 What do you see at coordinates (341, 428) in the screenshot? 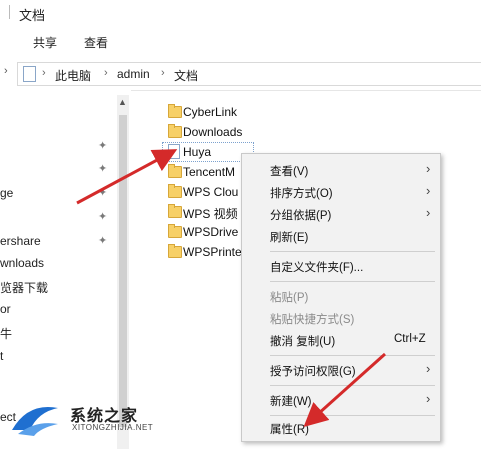
I see `menu-item-properties: 属性(R)` at bounding box center [341, 428].